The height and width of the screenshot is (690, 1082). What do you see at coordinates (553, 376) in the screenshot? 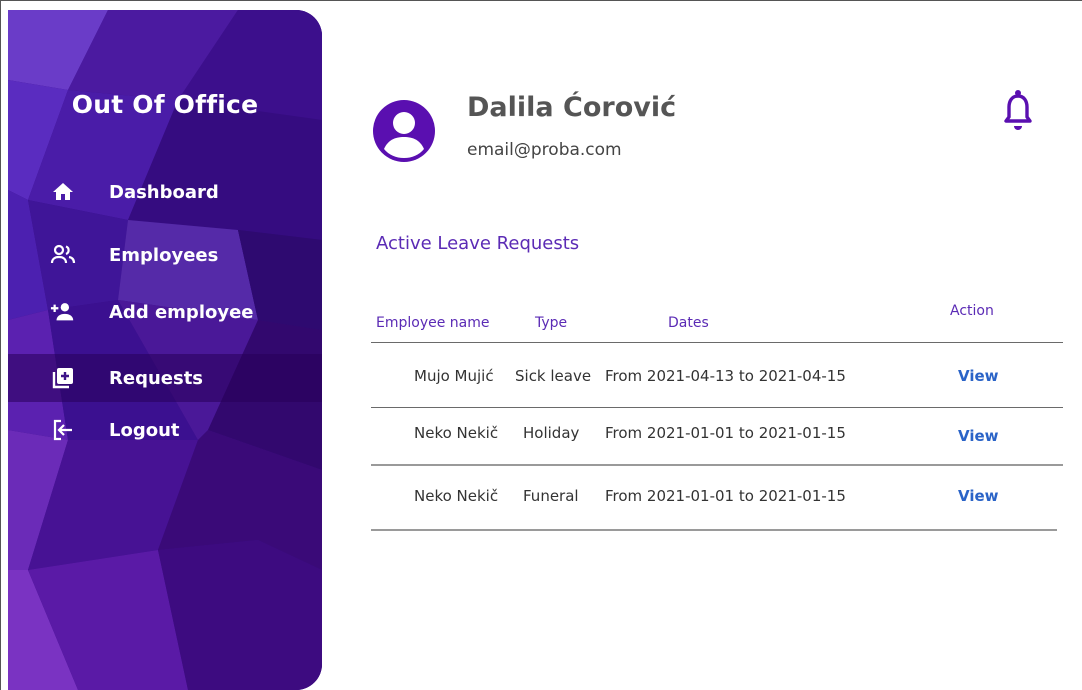
I see `cell-type: Sick leave` at bounding box center [553, 376].